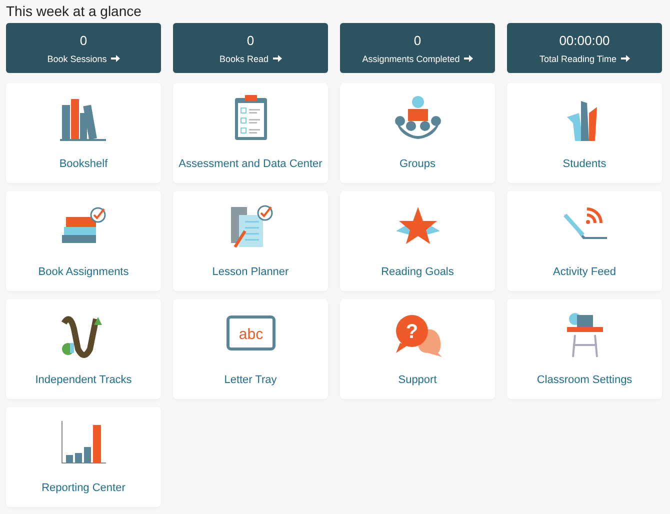  What do you see at coordinates (250, 241) in the screenshot?
I see `nav-tile: Lesson Planner` at bounding box center [250, 241].